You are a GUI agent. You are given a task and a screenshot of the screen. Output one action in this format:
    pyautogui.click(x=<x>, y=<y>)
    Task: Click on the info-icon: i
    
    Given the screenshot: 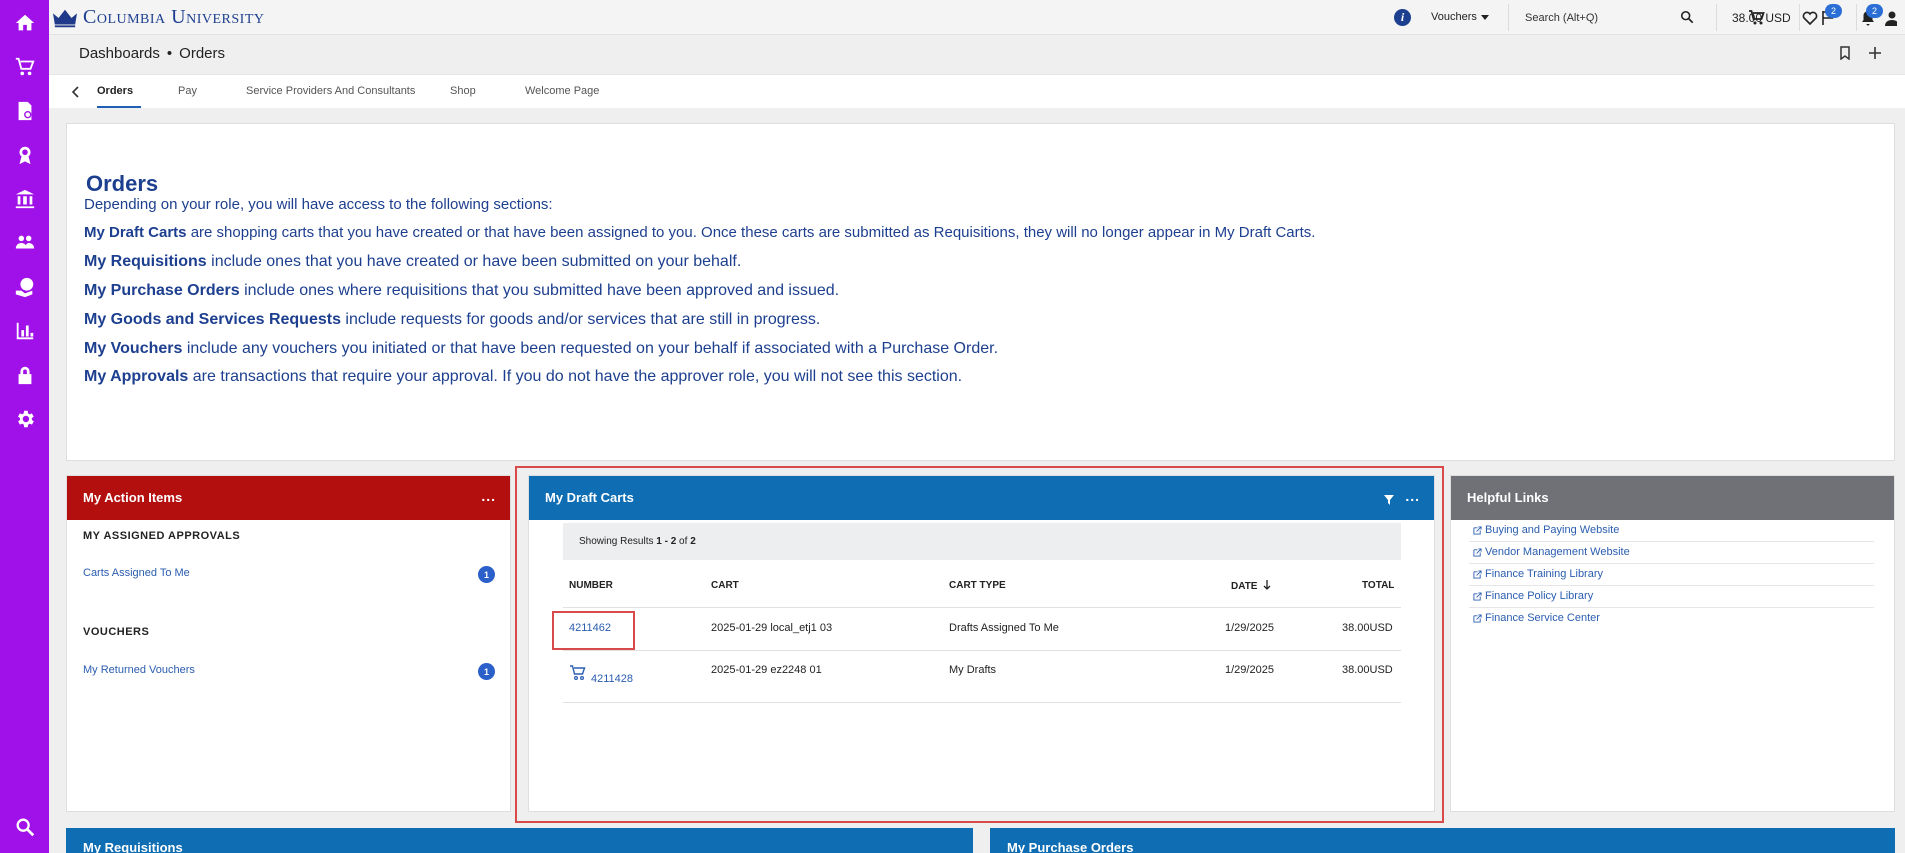 What is the action you would take?
    pyautogui.click(x=1402, y=17)
    